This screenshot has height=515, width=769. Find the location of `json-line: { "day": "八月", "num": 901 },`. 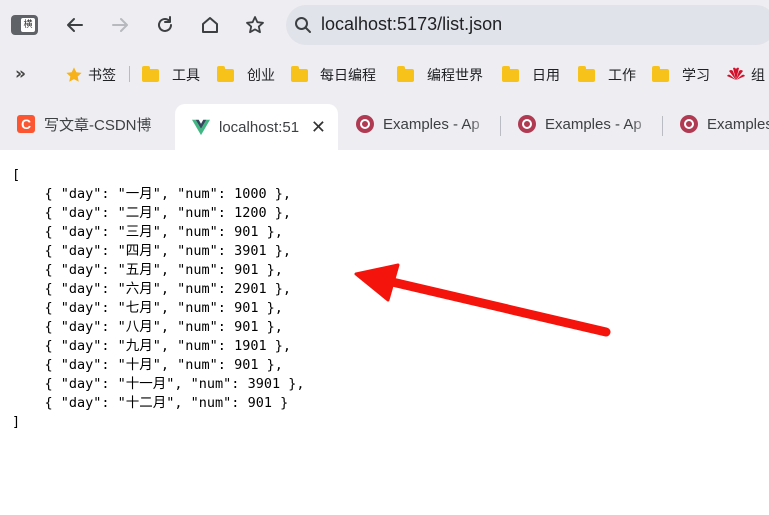

json-line: { "day": "八月", "num": 901 }, is located at coordinates (147, 327).